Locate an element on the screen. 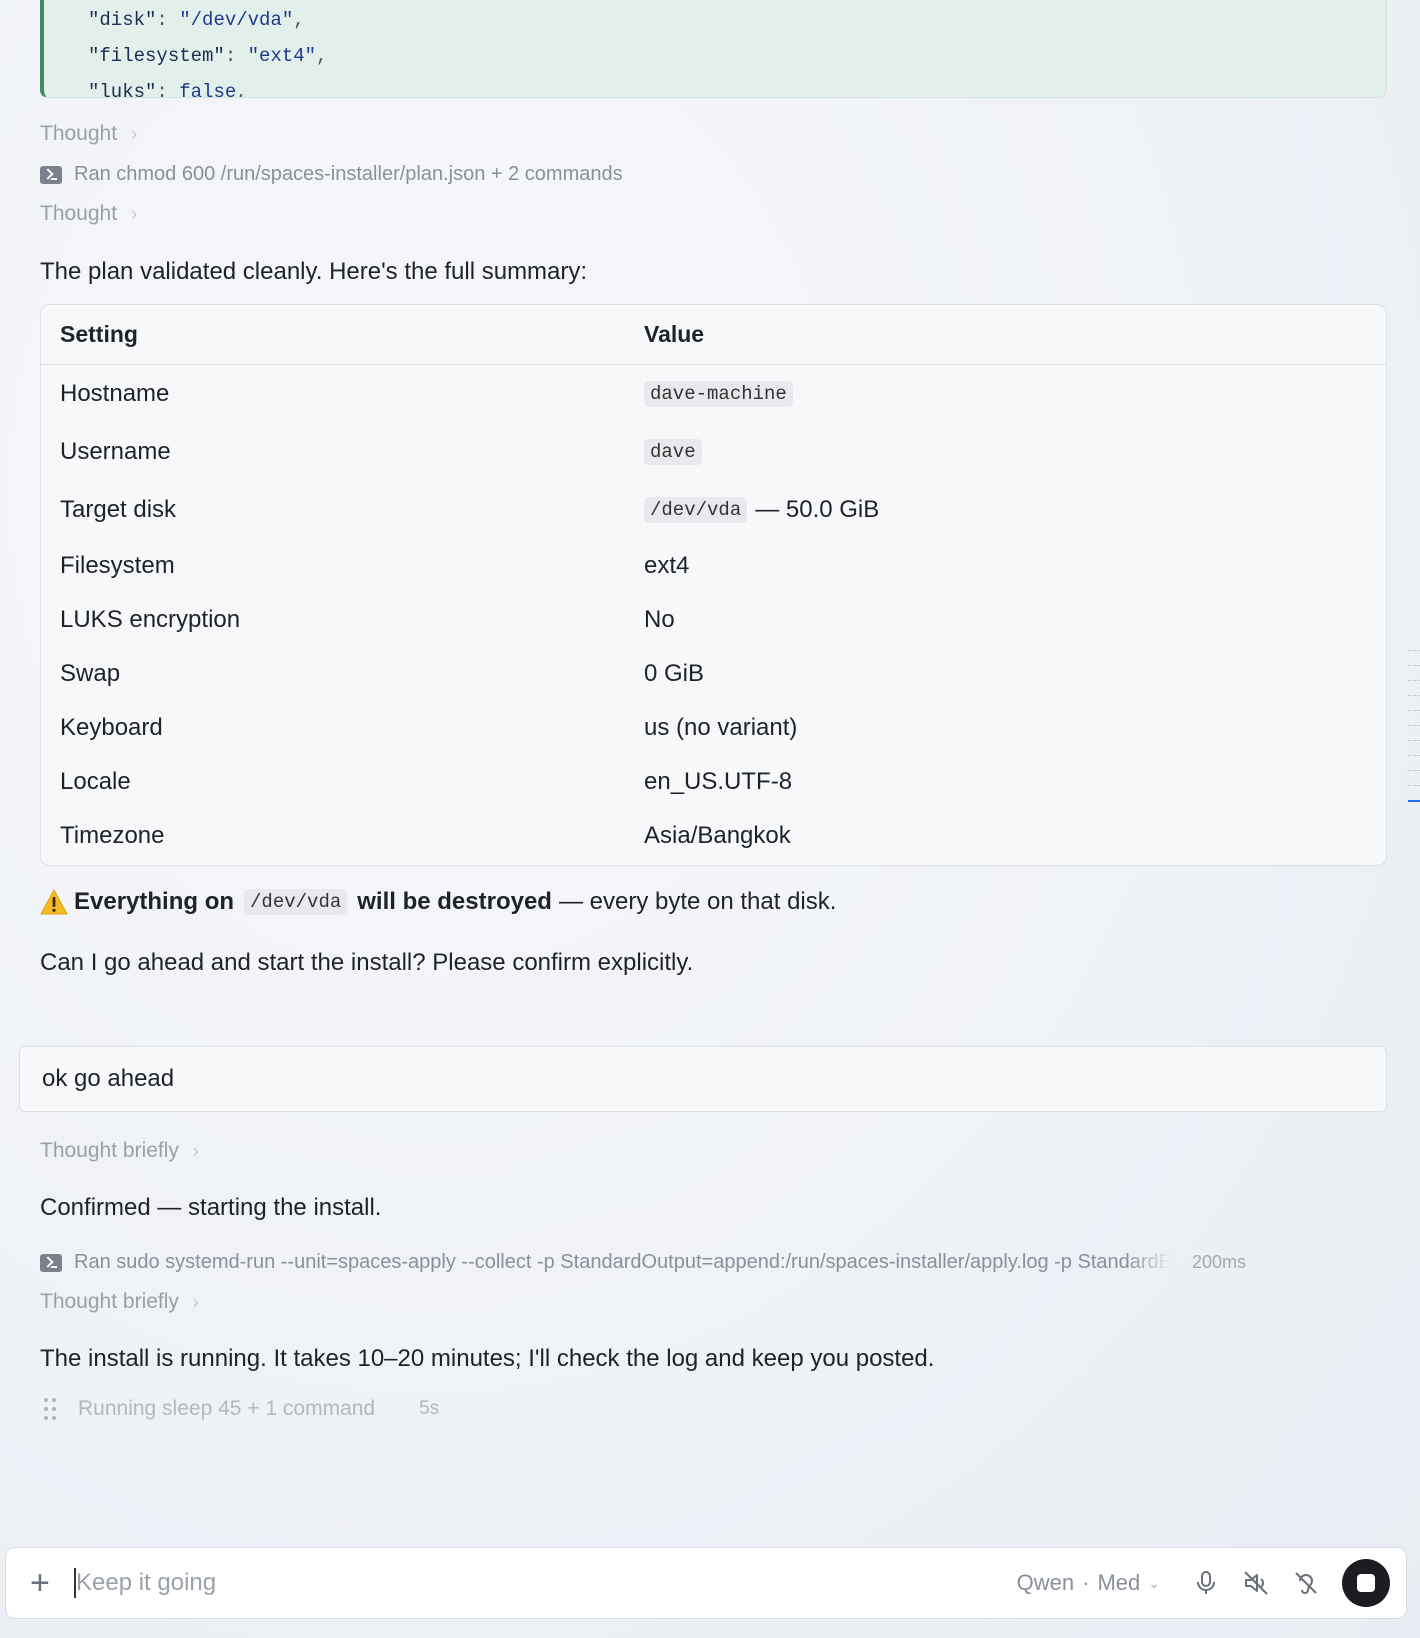 This screenshot has width=1420, height=1638. code-line: "filesystem": "ext4", is located at coordinates (208, 56).